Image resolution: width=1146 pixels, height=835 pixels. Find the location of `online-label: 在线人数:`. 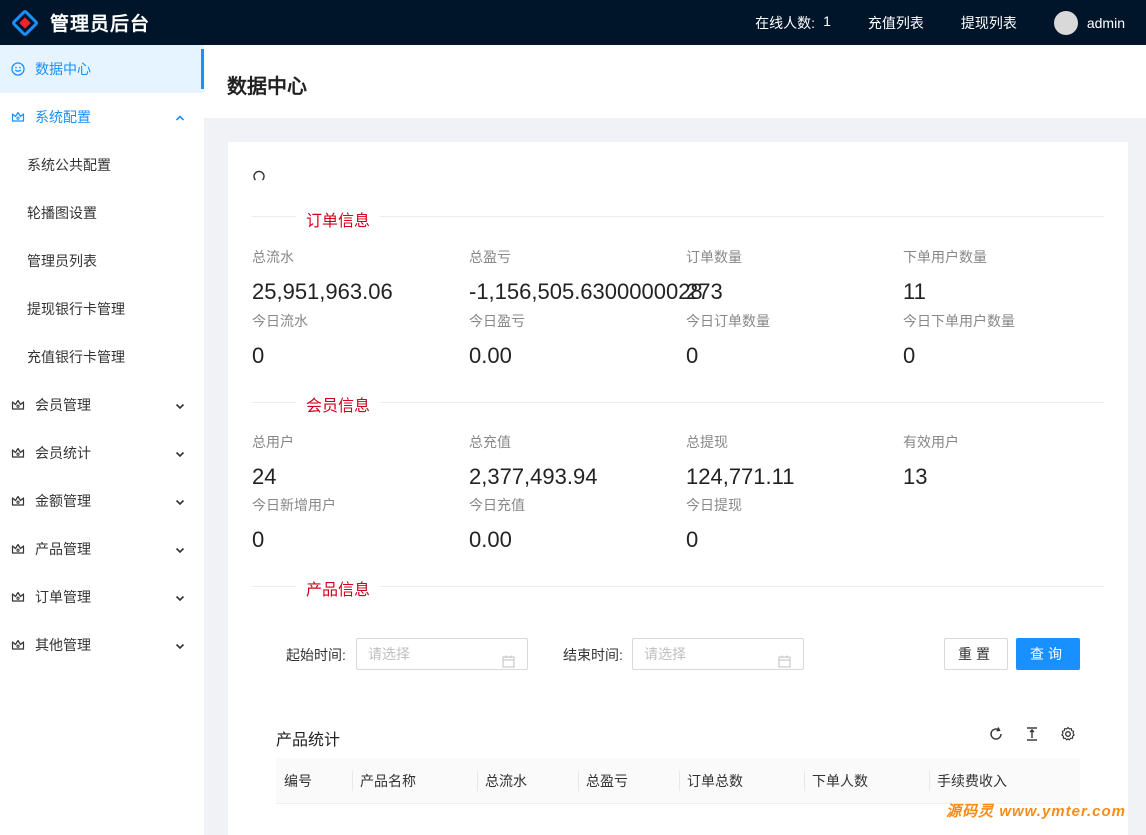

online-label: 在线人数: is located at coordinates (785, 22).